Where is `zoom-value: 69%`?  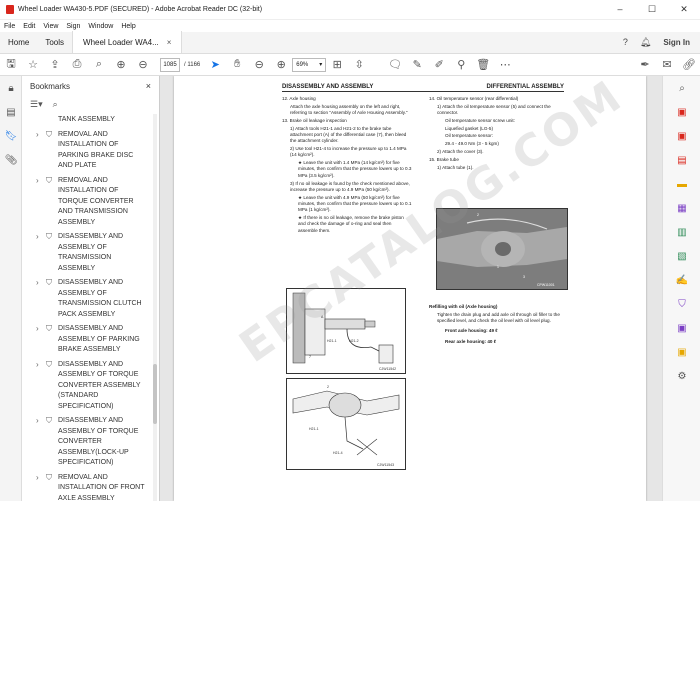 zoom-value: 69% is located at coordinates (302, 64).